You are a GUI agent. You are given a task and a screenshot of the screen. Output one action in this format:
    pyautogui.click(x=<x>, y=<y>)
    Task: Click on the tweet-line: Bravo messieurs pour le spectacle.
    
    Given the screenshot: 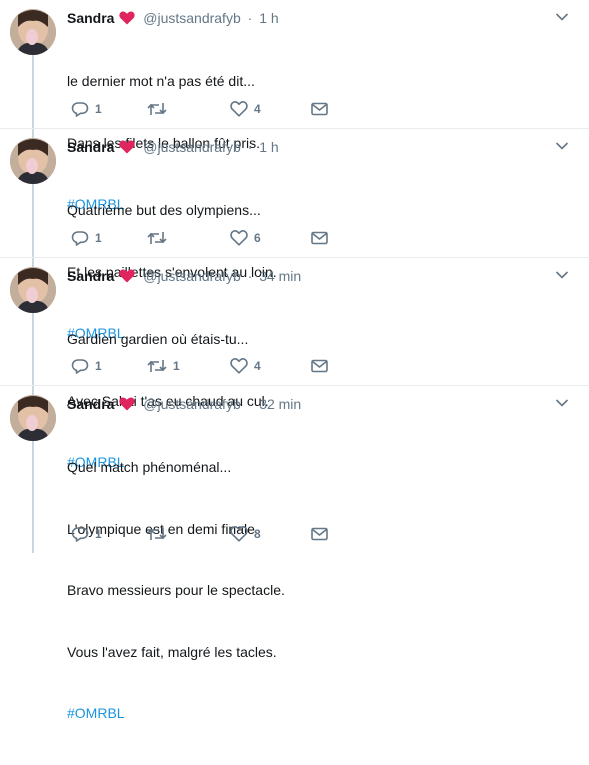 What is the action you would take?
    pyautogui.click(x=176, y=590)
    